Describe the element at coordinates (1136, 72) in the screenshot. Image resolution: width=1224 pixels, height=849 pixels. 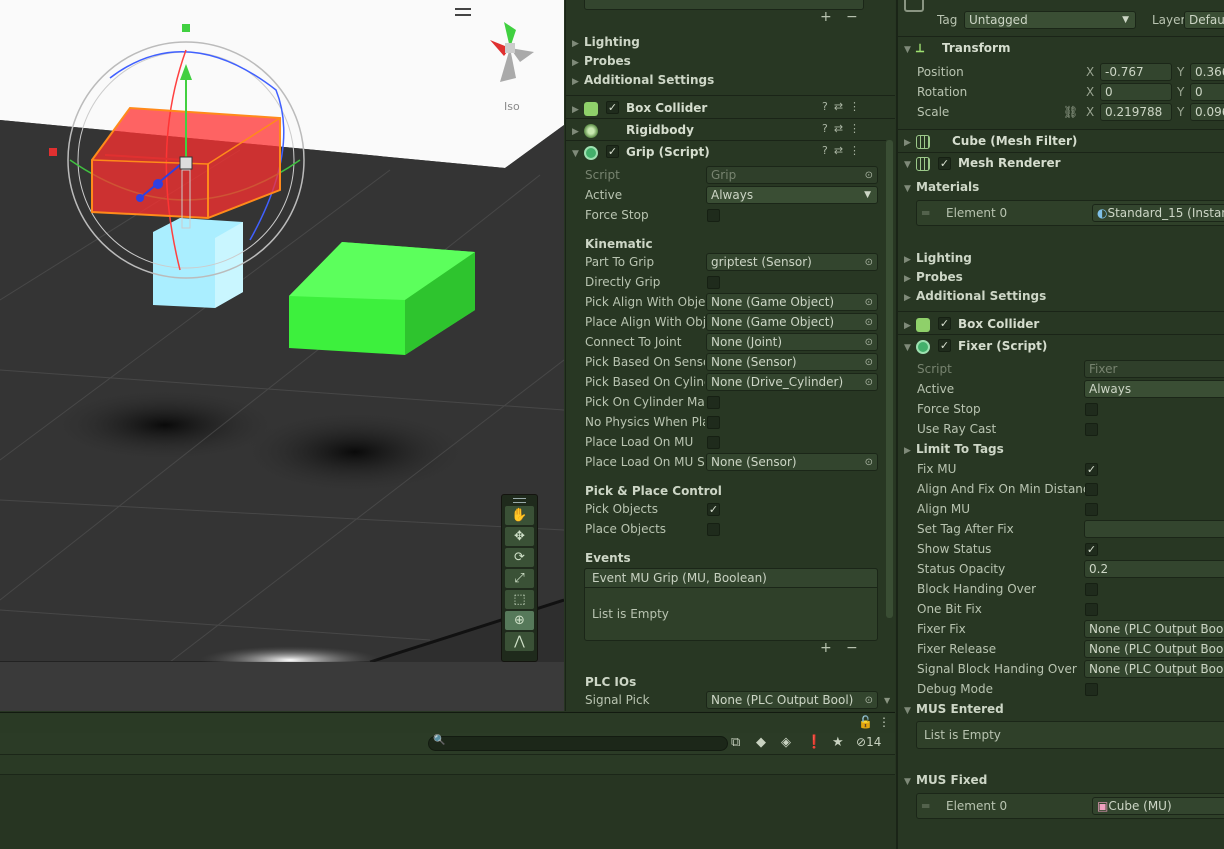
I see `position-x-field: -0.767` at that location.